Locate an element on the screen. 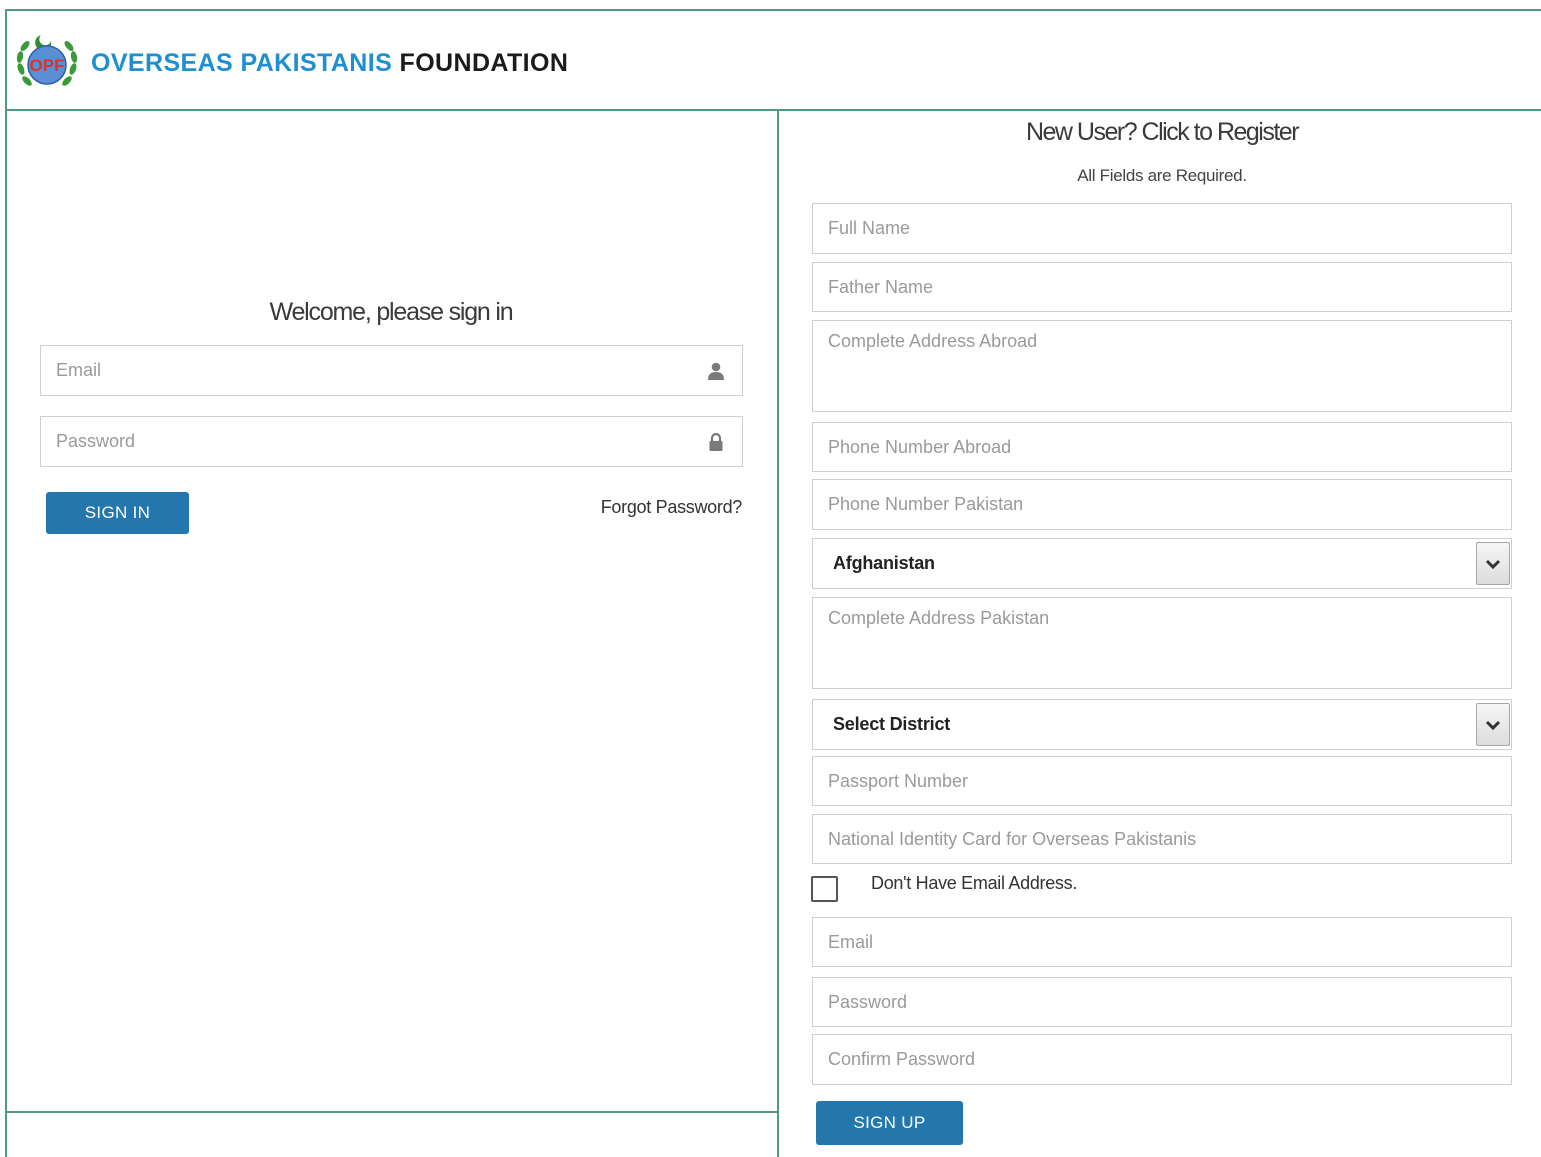  user-icon is located at coordinates (716, 371).